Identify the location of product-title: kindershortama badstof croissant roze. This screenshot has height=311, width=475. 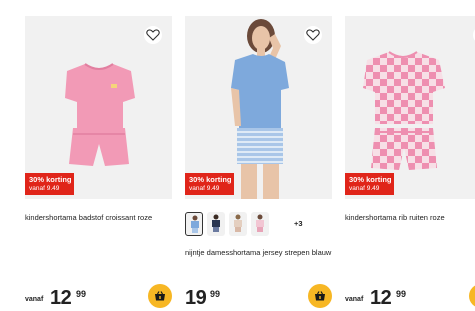
(98, 217).